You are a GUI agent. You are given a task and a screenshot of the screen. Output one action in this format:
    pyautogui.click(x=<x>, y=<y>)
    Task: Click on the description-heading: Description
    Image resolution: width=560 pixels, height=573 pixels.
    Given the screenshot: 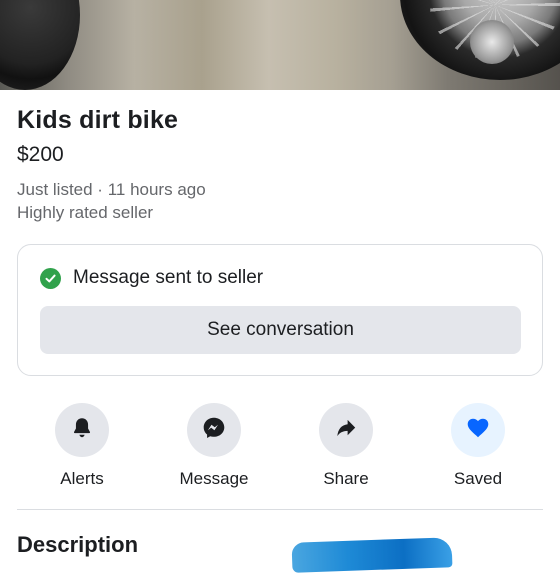 What is the action you would take?
    pyautogui.click(x=78, y=544)
    